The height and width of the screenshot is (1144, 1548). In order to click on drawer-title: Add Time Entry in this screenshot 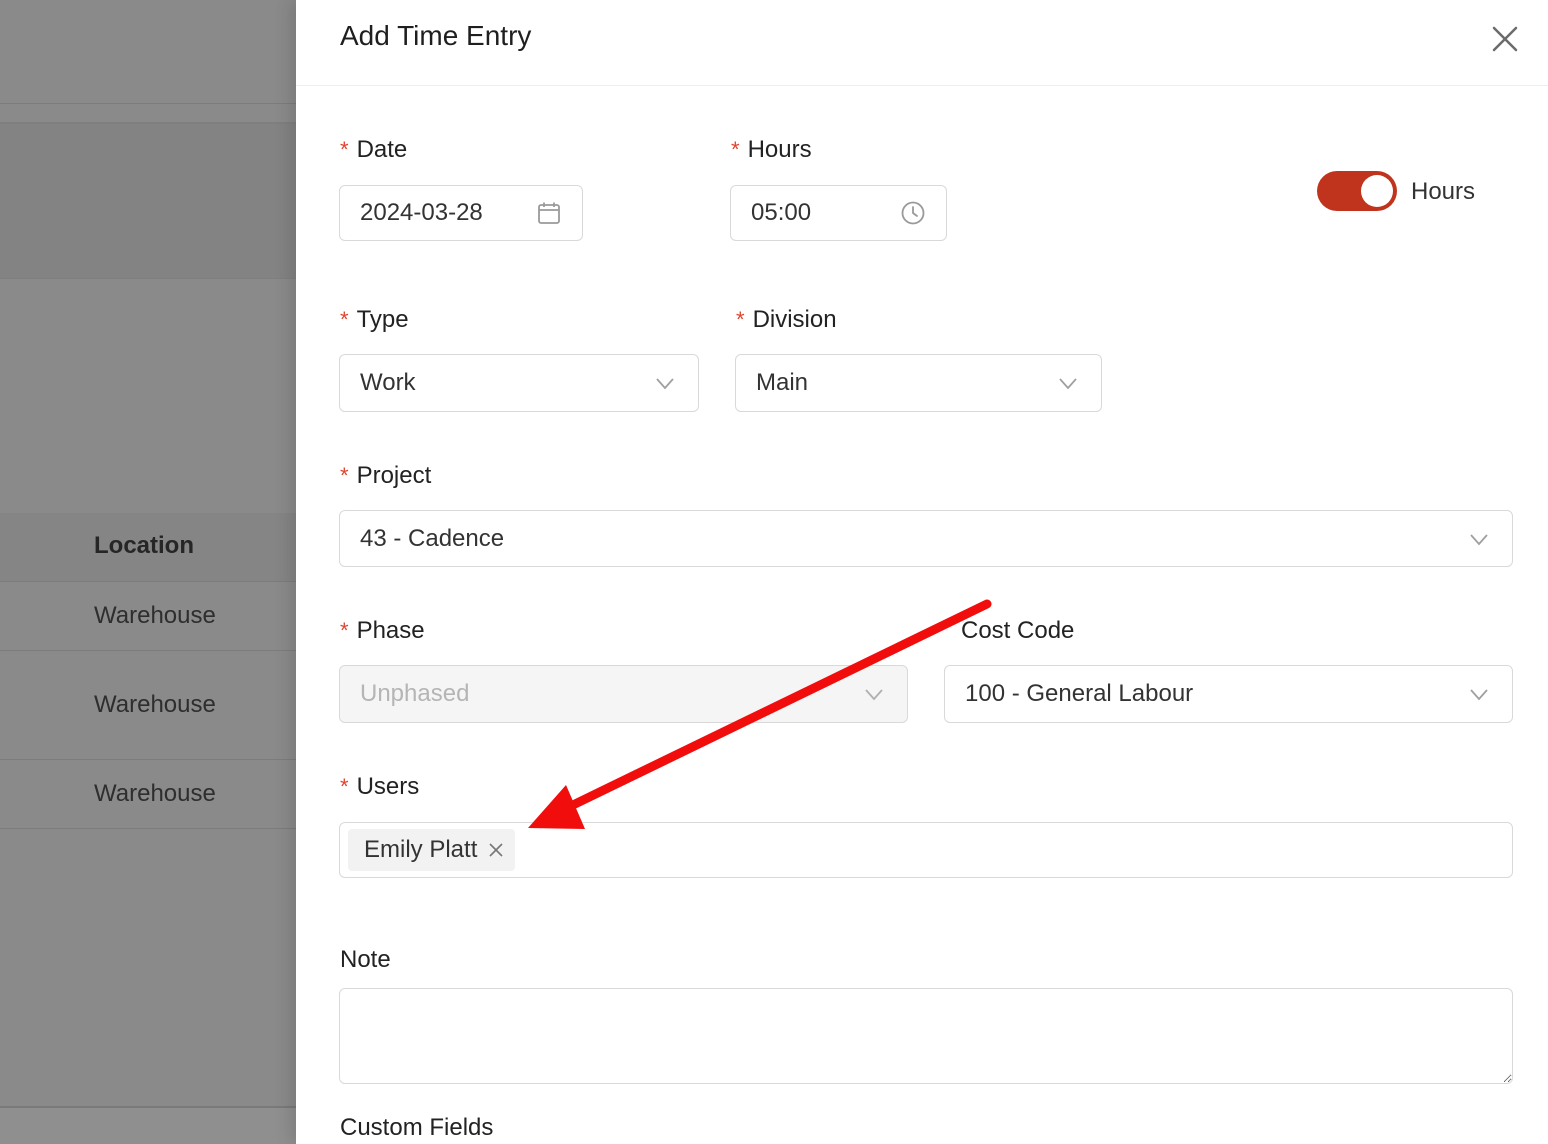, I will do `click(436, 35)`.